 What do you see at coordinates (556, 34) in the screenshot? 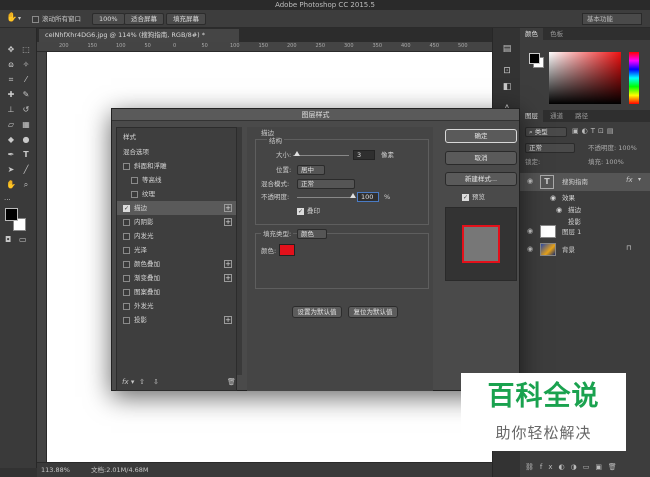
I see `tab-swatches: 色板` at bounding box center [556, 34].